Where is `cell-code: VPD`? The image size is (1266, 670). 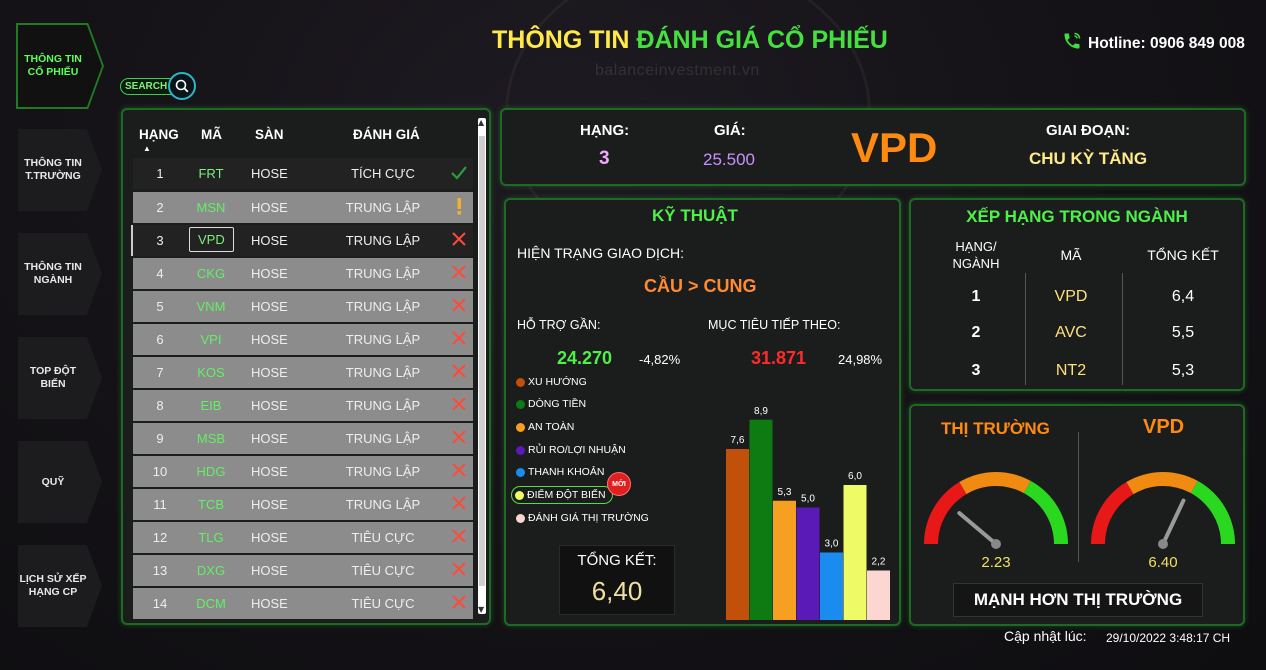
cell-code: VPD is located at coordinates (211, 239).